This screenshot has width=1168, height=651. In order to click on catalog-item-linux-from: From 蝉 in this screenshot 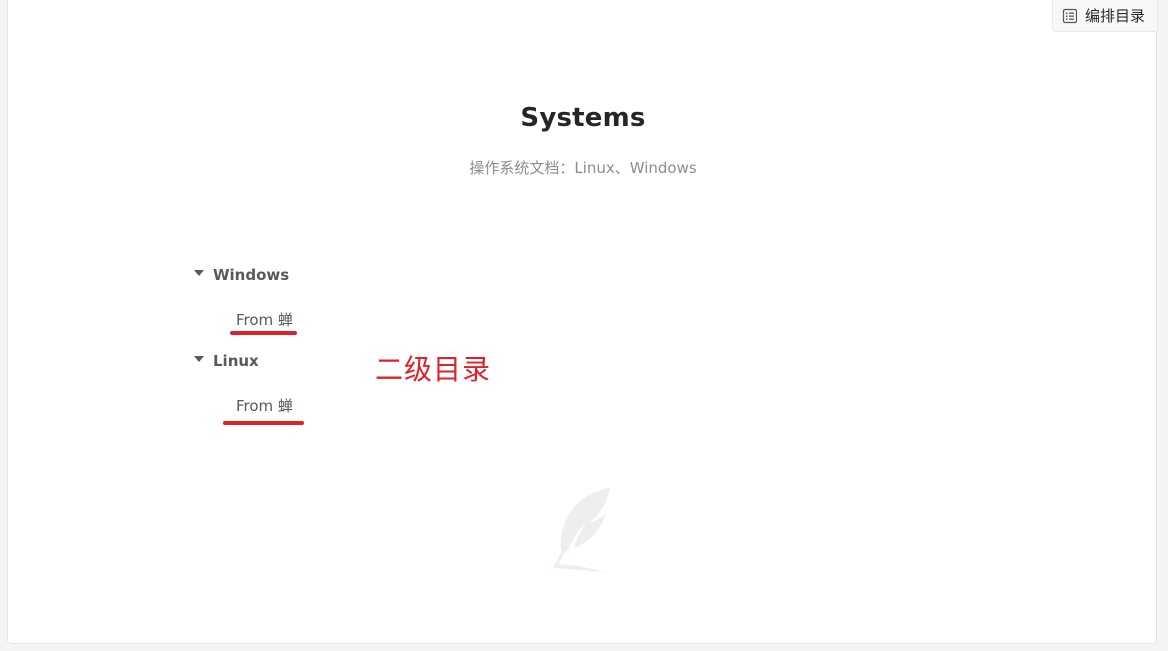, I will do `click(264, 405)`.